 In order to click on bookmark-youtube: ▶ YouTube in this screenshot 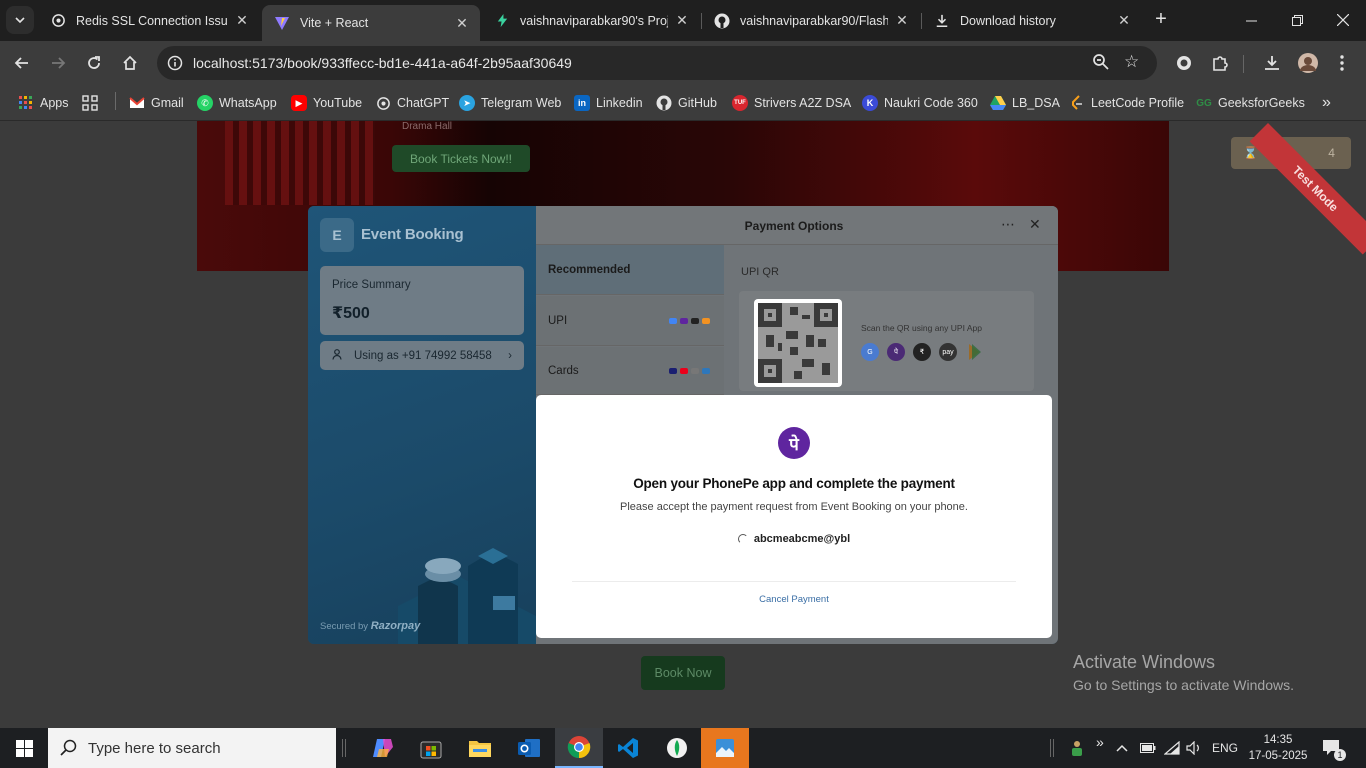, I will do `click(326, 103)`.